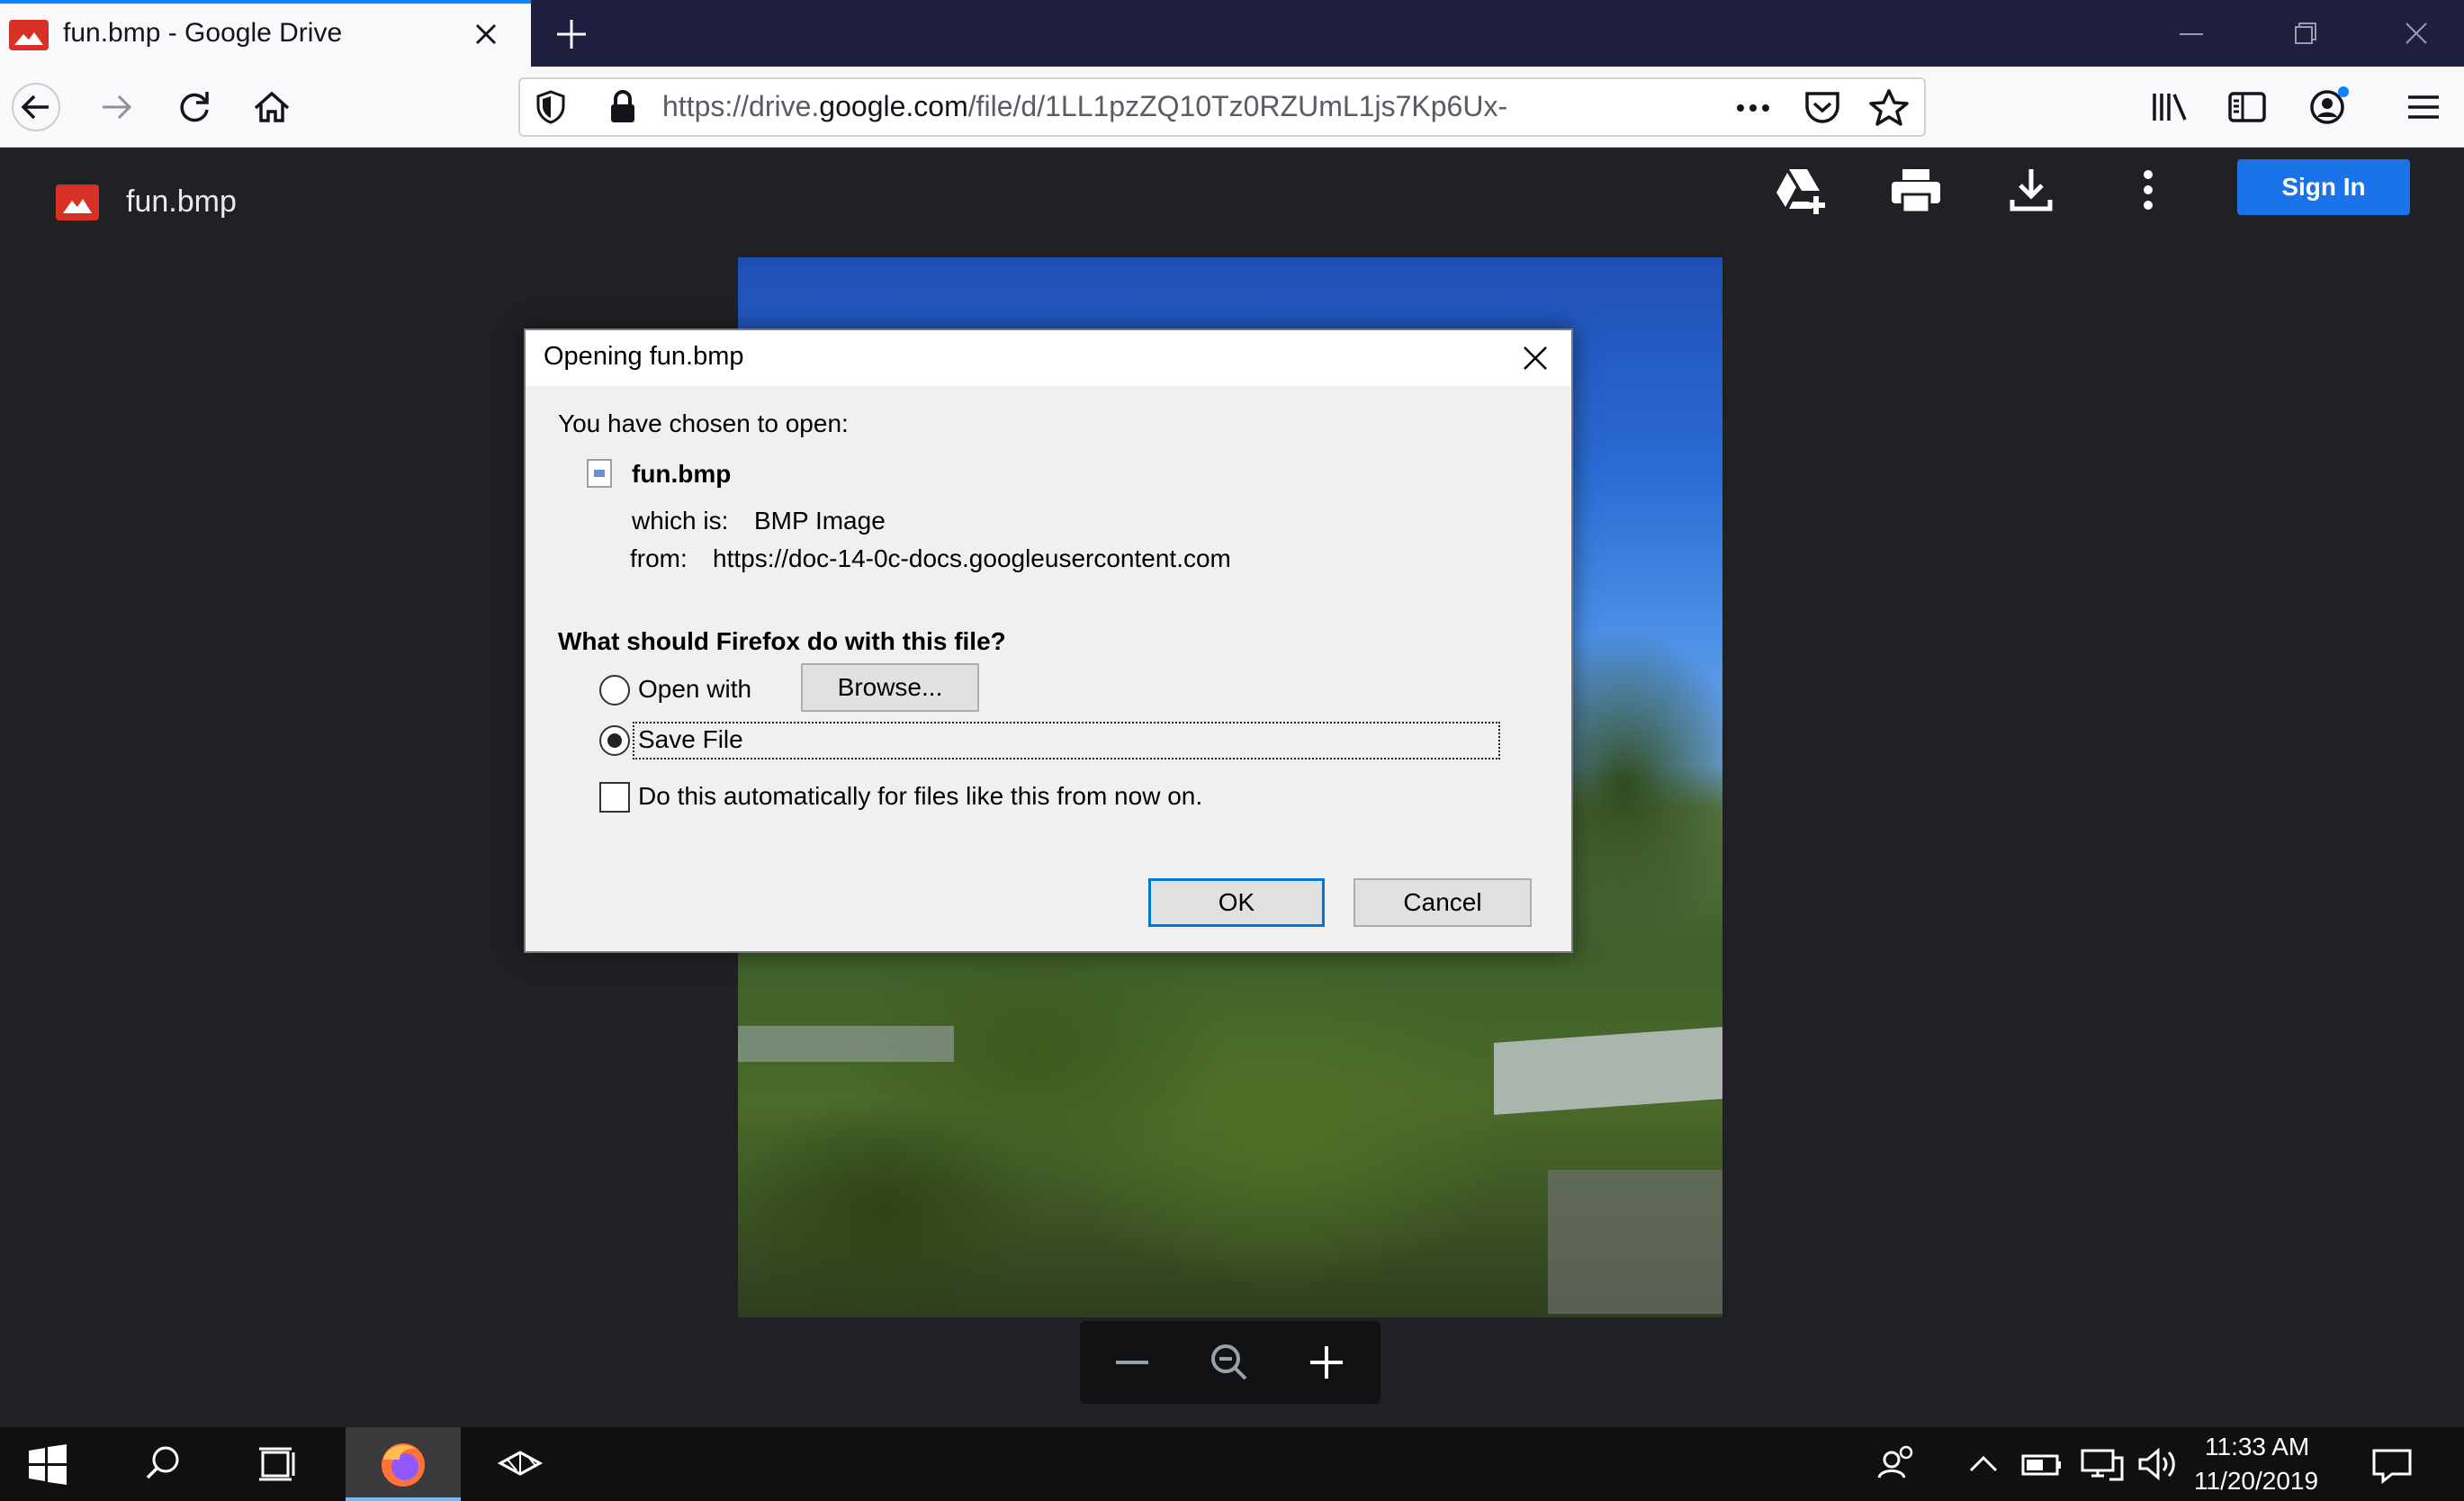  What do you see at coordinates (403, 1464) in the screenshot?
I see `firefox-icon` at bounding box center [403, 1464].